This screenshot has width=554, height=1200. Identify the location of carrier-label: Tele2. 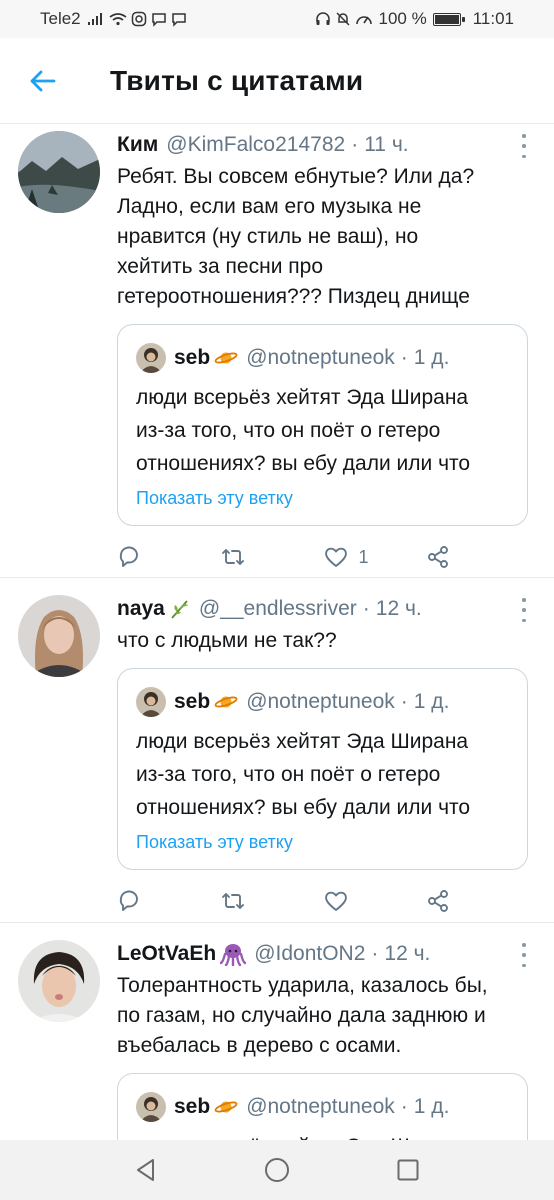
(60, 18).